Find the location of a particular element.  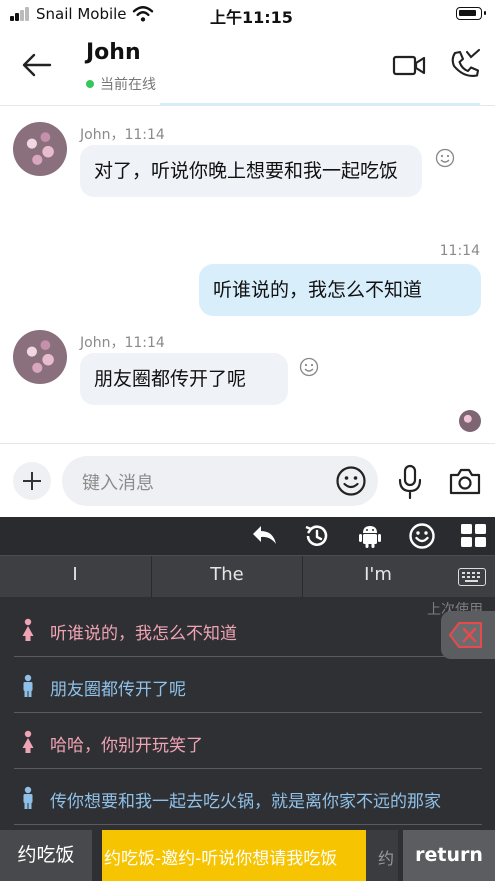

camera-icon is located at coordinates (465, 481).